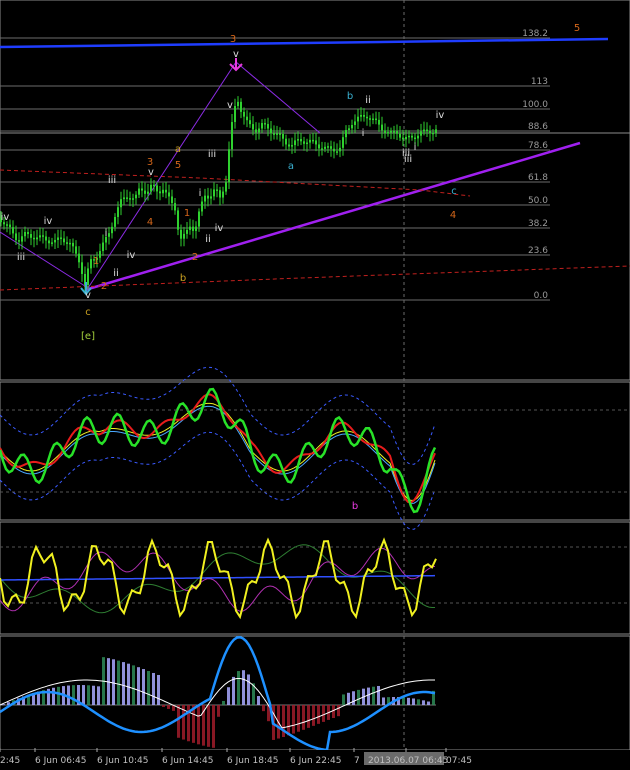  Describe the element at coordinates (195, 257) in the screenshot. I see `wave-label: 2` at that location.